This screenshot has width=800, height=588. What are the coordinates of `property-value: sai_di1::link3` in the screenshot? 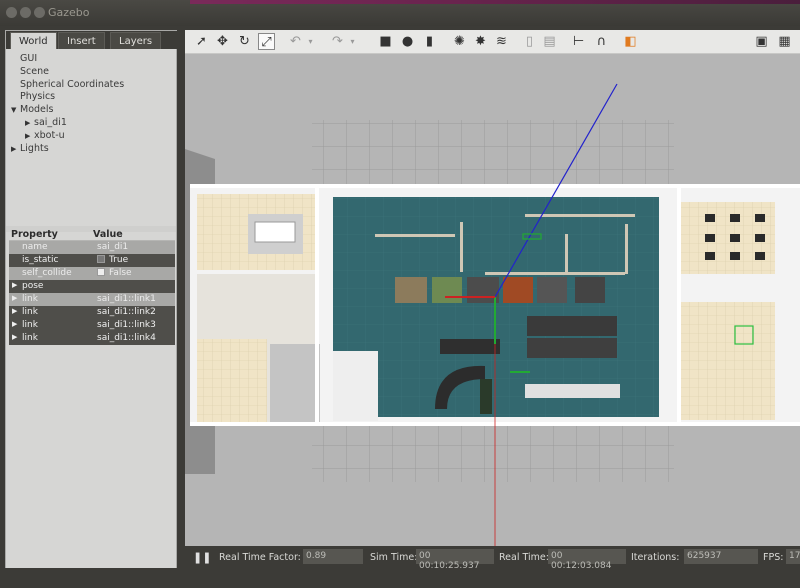 It's located at (126, 325).